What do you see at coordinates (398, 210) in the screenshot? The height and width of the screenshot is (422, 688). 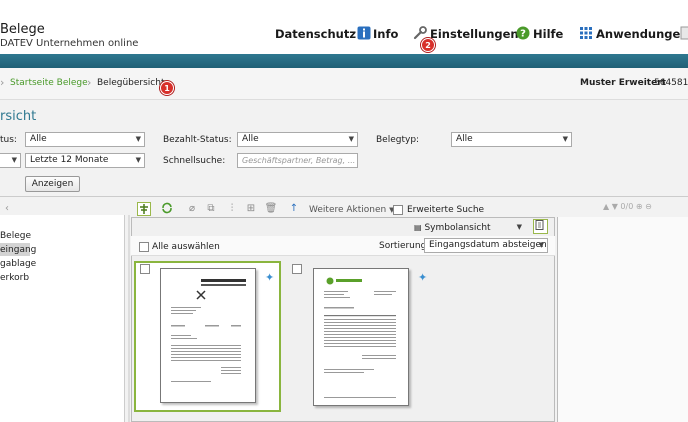 I see `erweiterte-suche-checkbox` at bounding box center [398, 210].